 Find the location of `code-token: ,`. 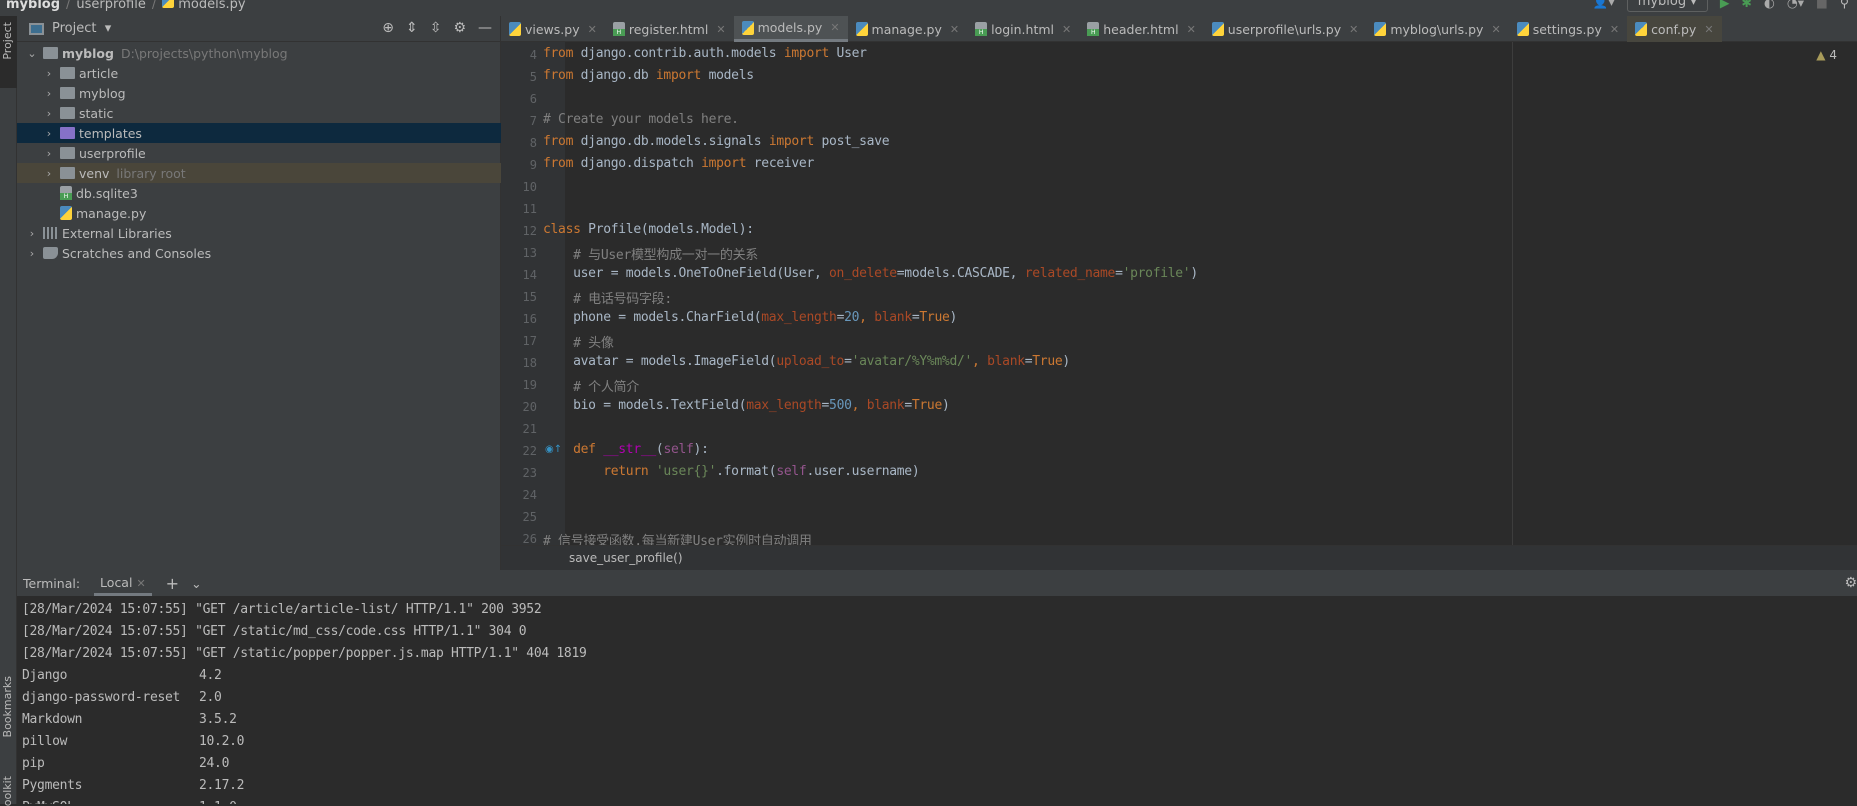

code-token: , is located at coordinates (980, 361).